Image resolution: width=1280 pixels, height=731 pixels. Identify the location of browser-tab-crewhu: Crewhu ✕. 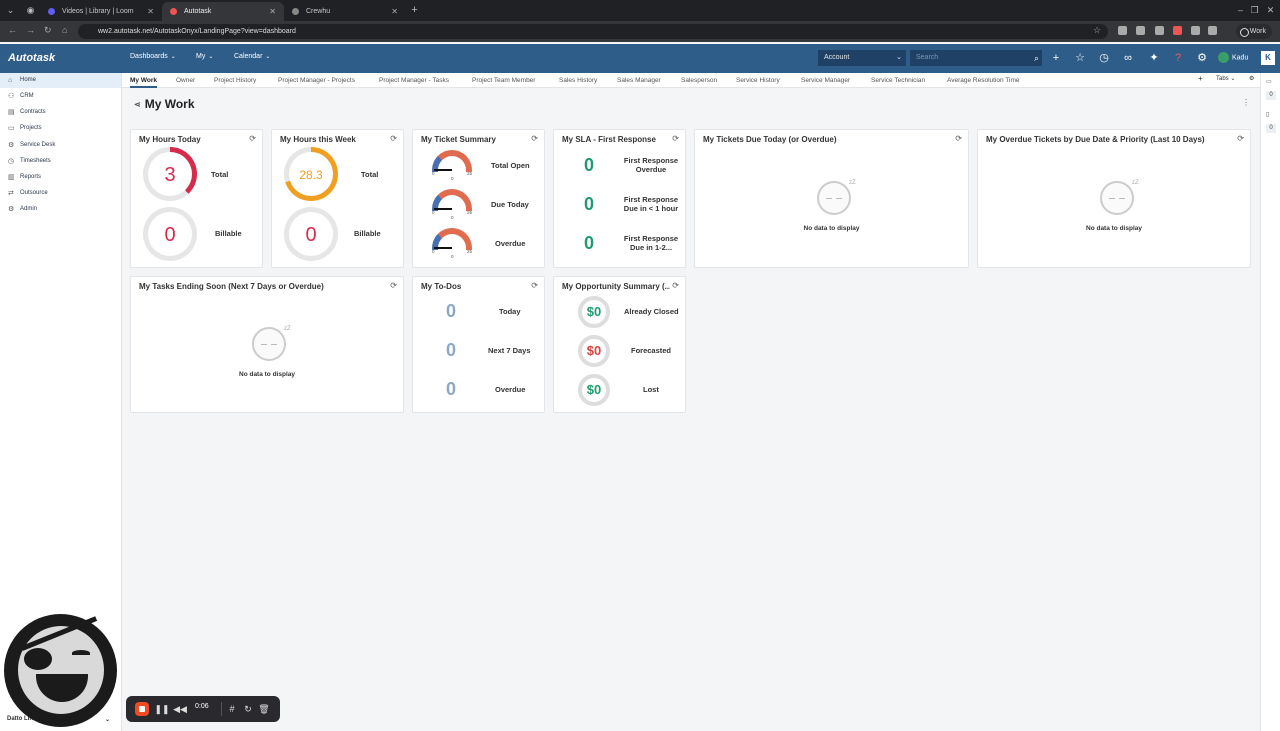
(345, 11).